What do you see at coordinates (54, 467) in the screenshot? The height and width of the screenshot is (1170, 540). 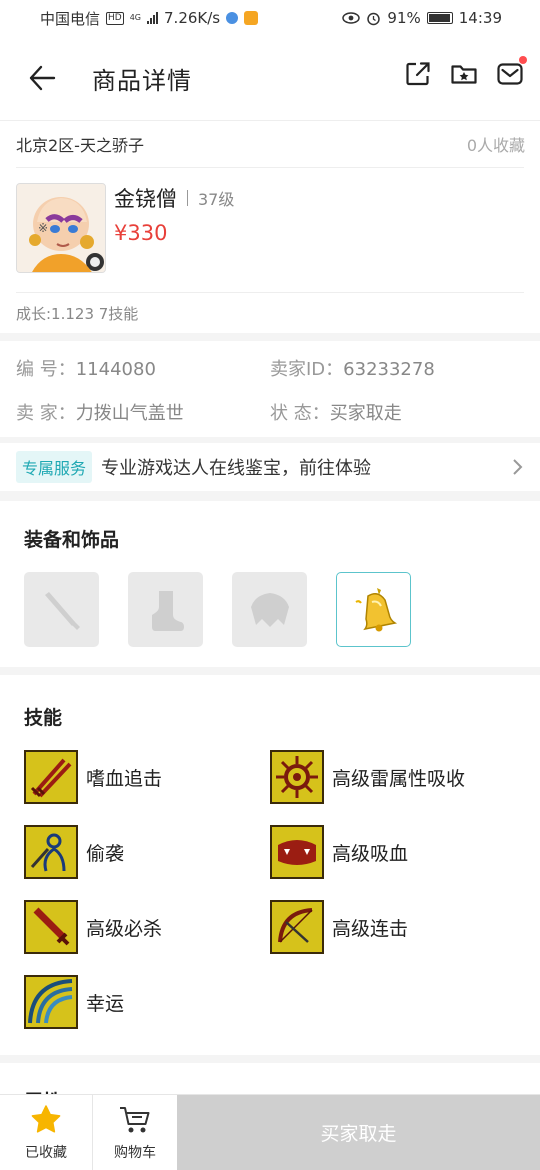 I see `service-tag: 专属服务` at bounding box center [54, 467].